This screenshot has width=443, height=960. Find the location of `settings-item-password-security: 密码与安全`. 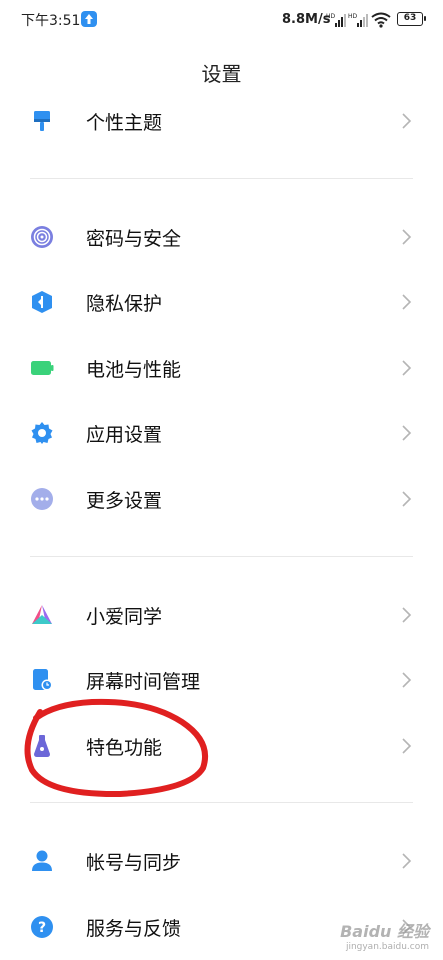

settings-item-password-security: 密码与安全 is located at coordinates (221, 237).